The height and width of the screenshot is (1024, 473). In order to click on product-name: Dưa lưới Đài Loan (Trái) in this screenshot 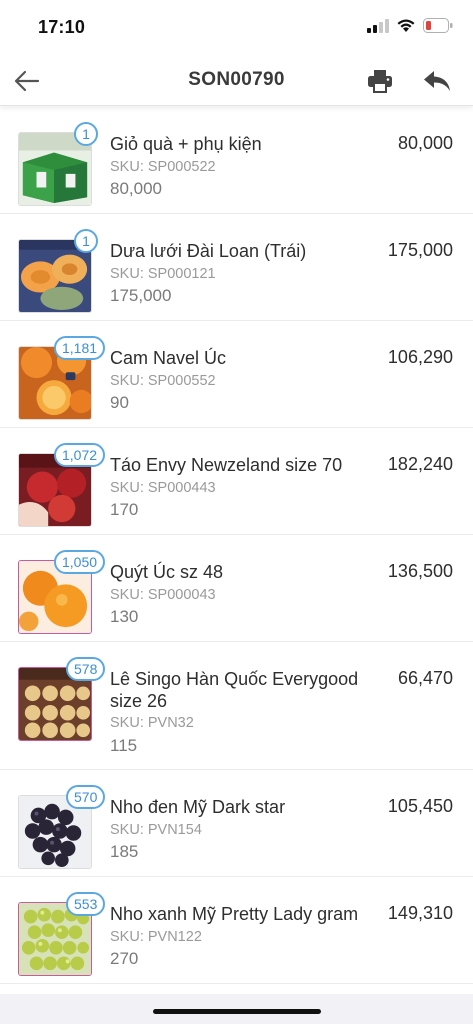, I will do `click(208, 251)`.